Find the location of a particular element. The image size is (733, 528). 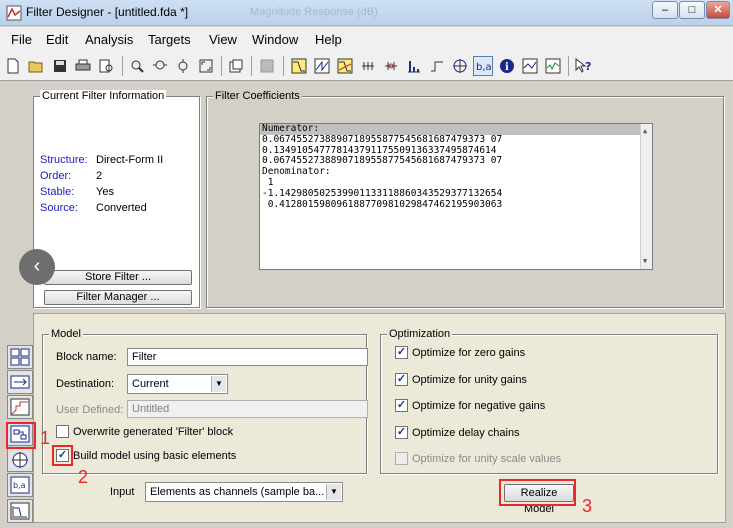

open-icon is located at coordinates (36, 66).